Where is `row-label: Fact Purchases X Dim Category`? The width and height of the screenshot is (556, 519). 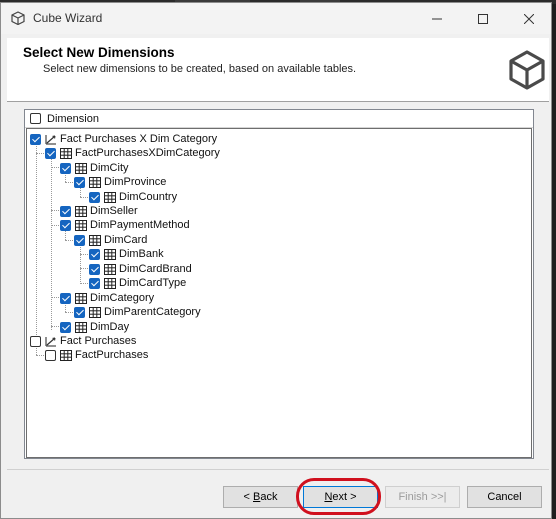
row-label: Fact Purchases X Dim Category is located at coordinates (139, 139).